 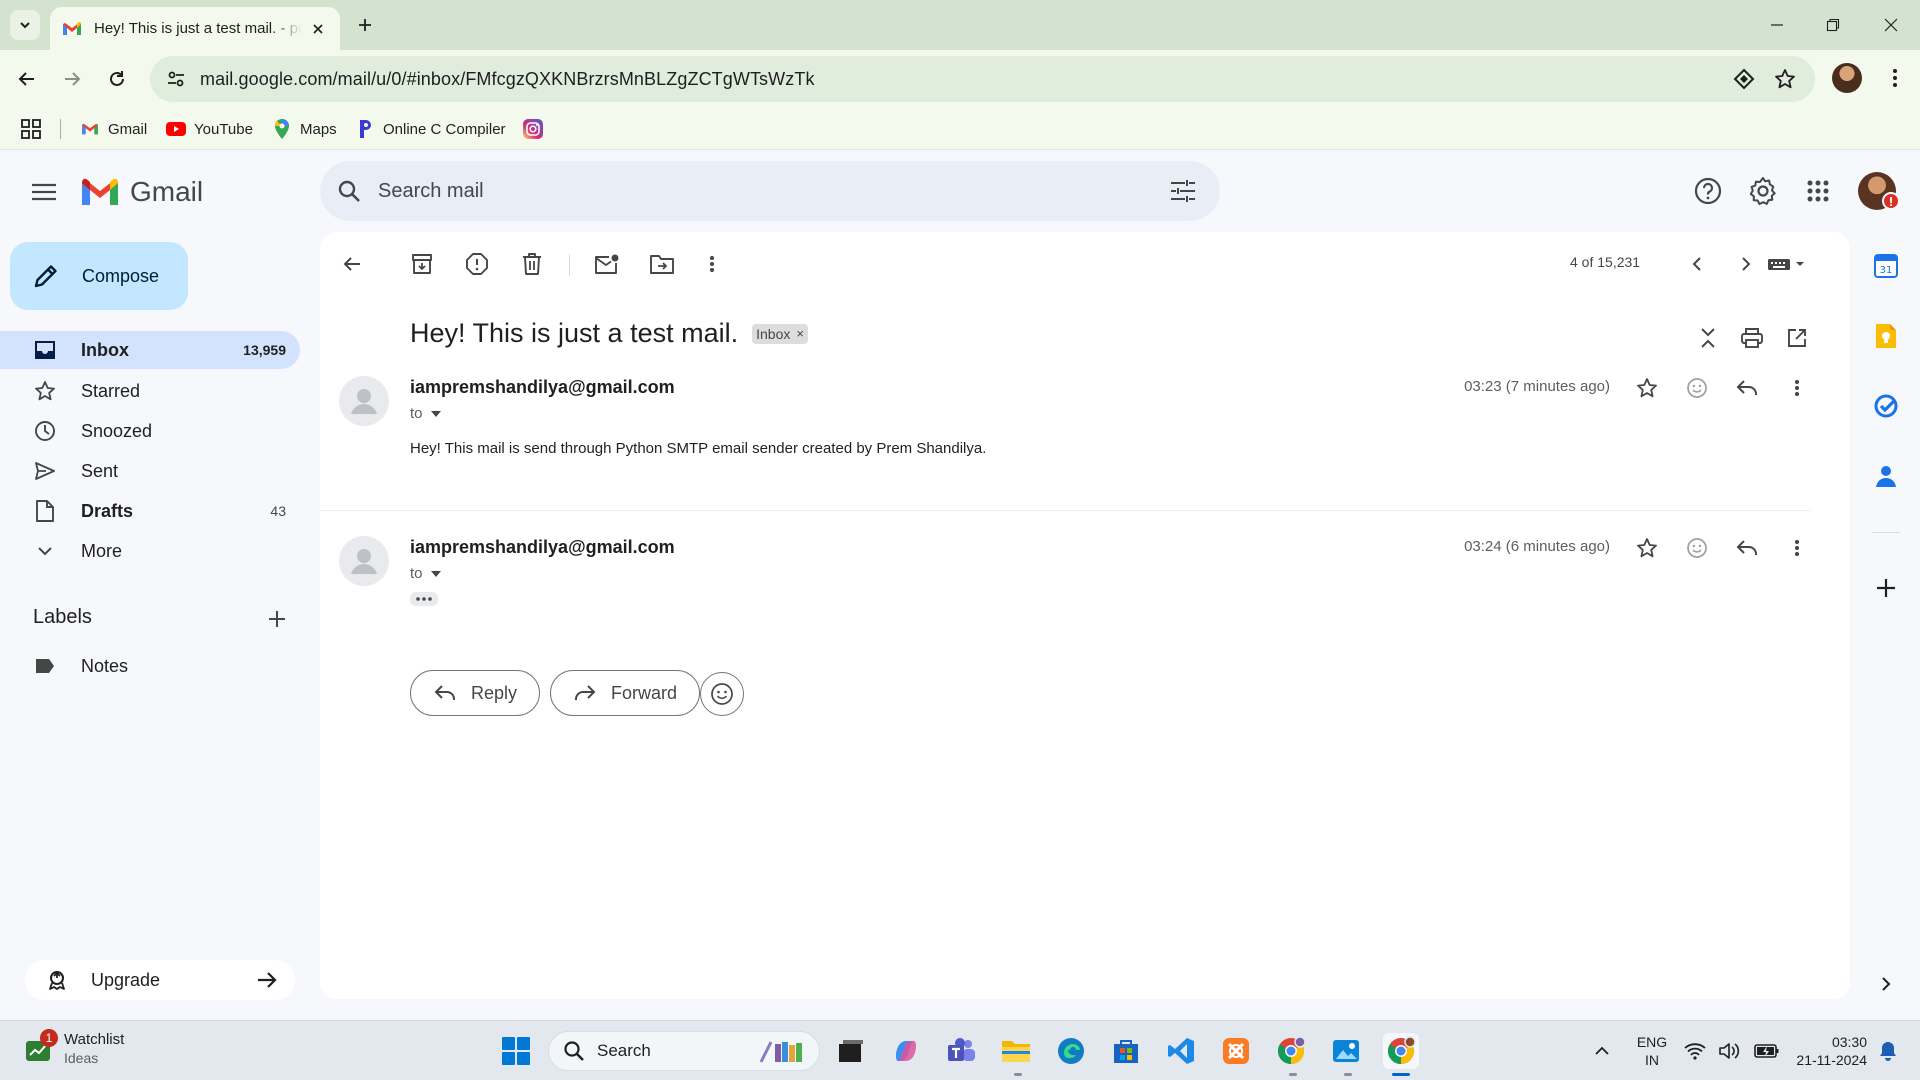 What do you see at coordinates (150, 350) in the screenshot?
I see `sidebar-item-inbox: Inbox 13,959` at bounding box center [150, 350].